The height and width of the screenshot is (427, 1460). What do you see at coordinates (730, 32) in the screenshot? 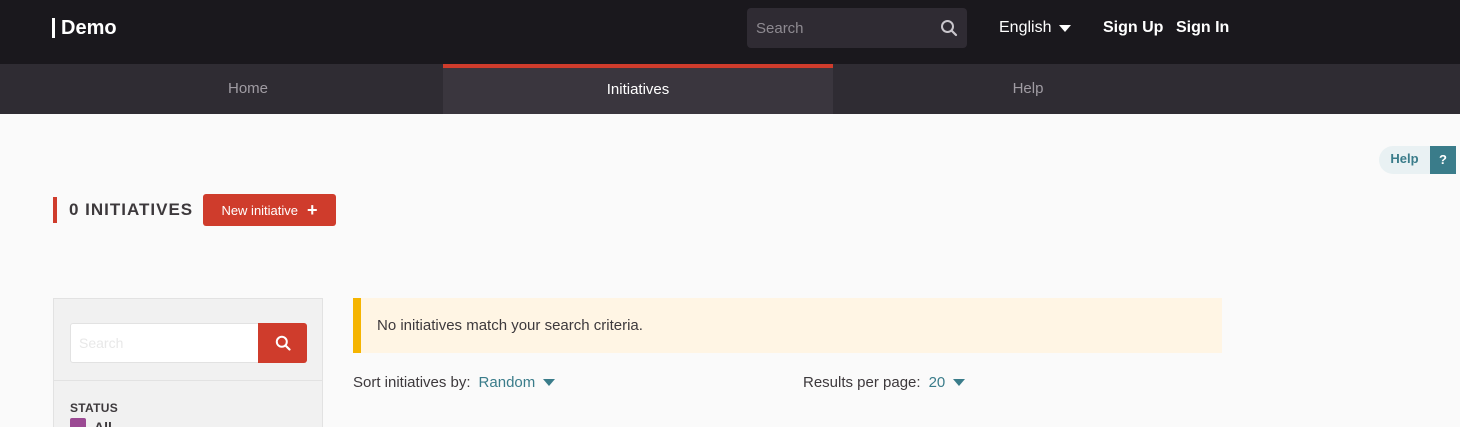
I see `top-bar: Demo English Sign Up Sign In` at bounding box center [730, 32].